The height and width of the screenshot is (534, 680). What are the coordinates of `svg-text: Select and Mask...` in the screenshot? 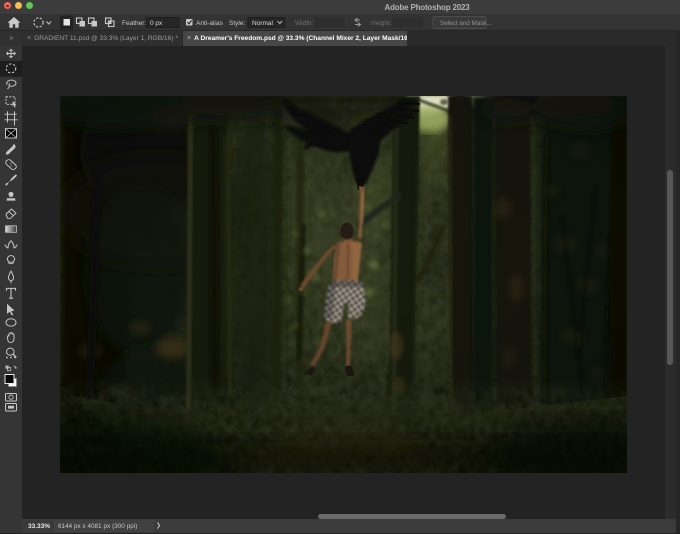 It's located at (466, 23).